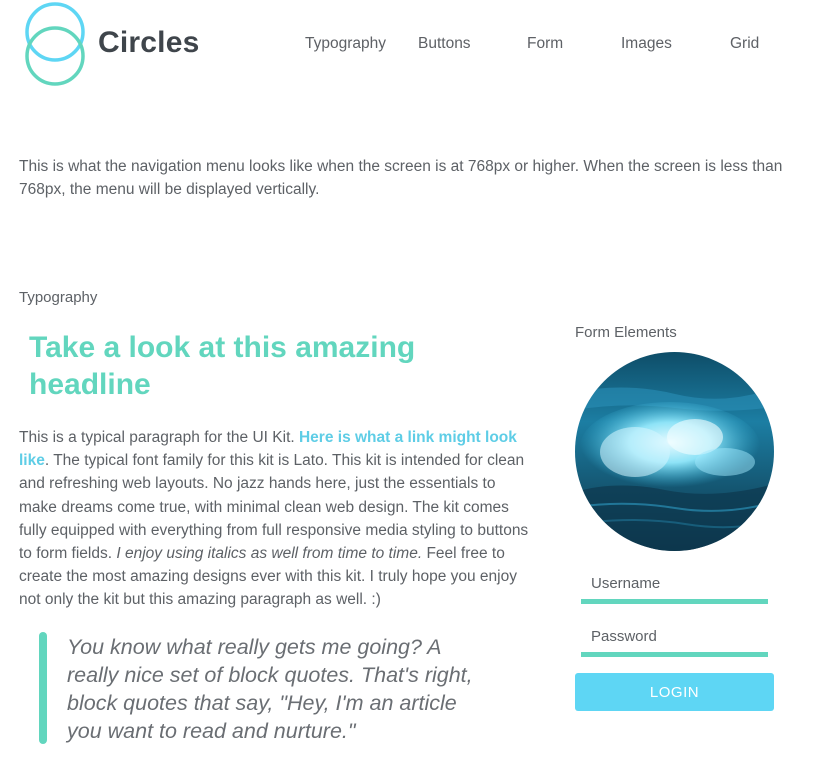  What do you see at coordinates (408, 46) in the screenshot?
I see `main-navigation: Typography Buttons Form Images Grid` at bounding box center [408, 46].